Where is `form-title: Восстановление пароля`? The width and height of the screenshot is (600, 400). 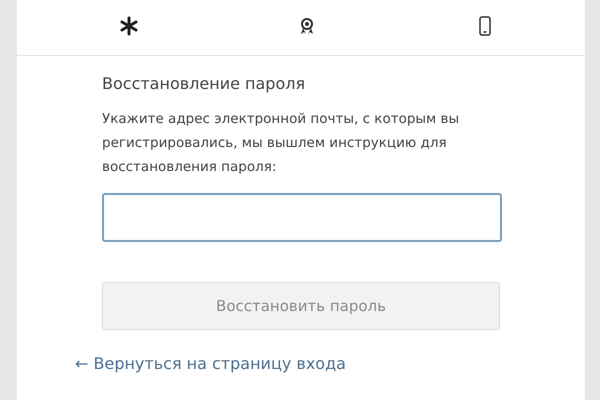
form-title: Восстановление пароля is located at coordinates (204, 83).